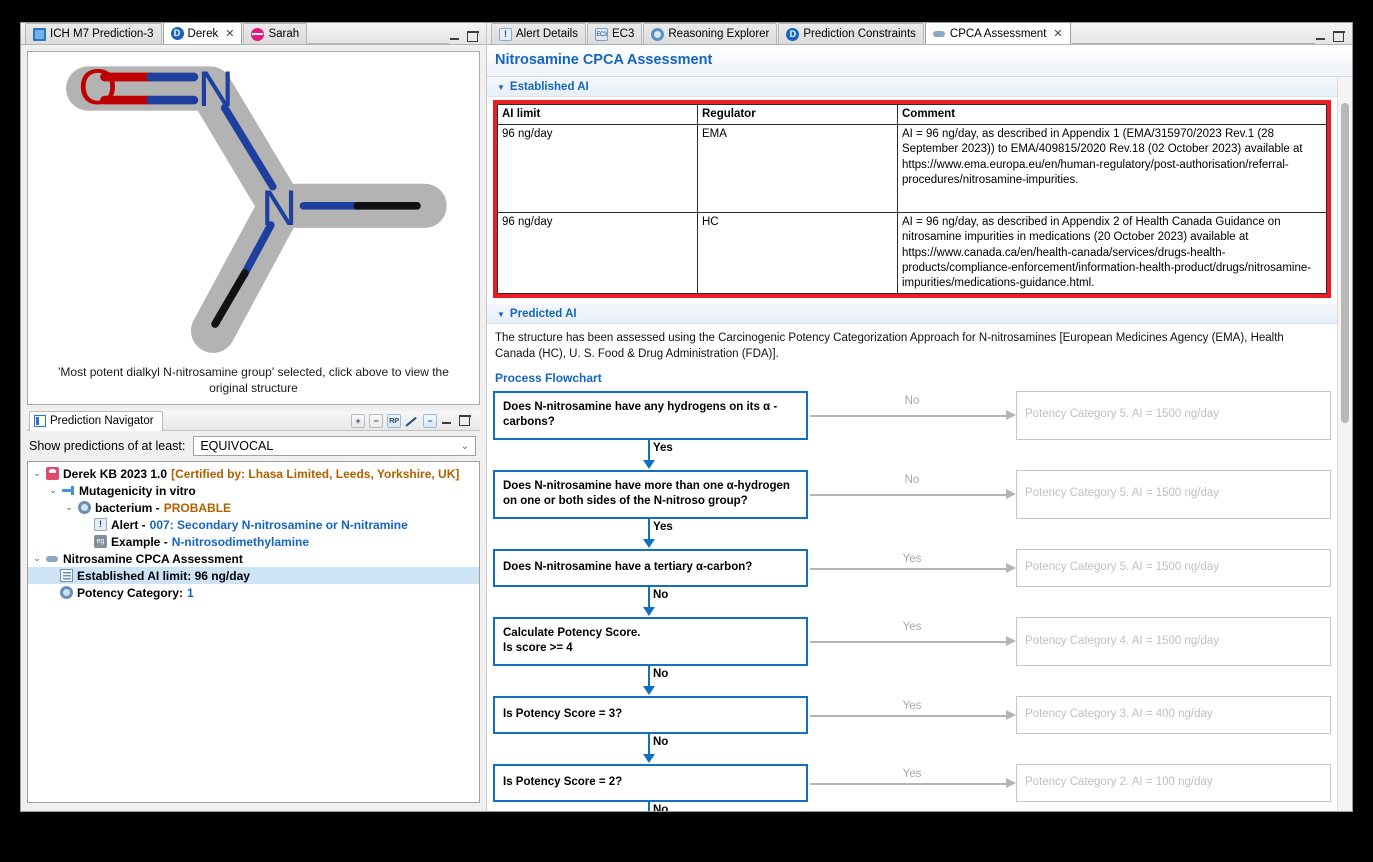 The width and height of the screenshot is (1373, 862). I want to click on column-header-regulator: Regulator, so click(797, 114).